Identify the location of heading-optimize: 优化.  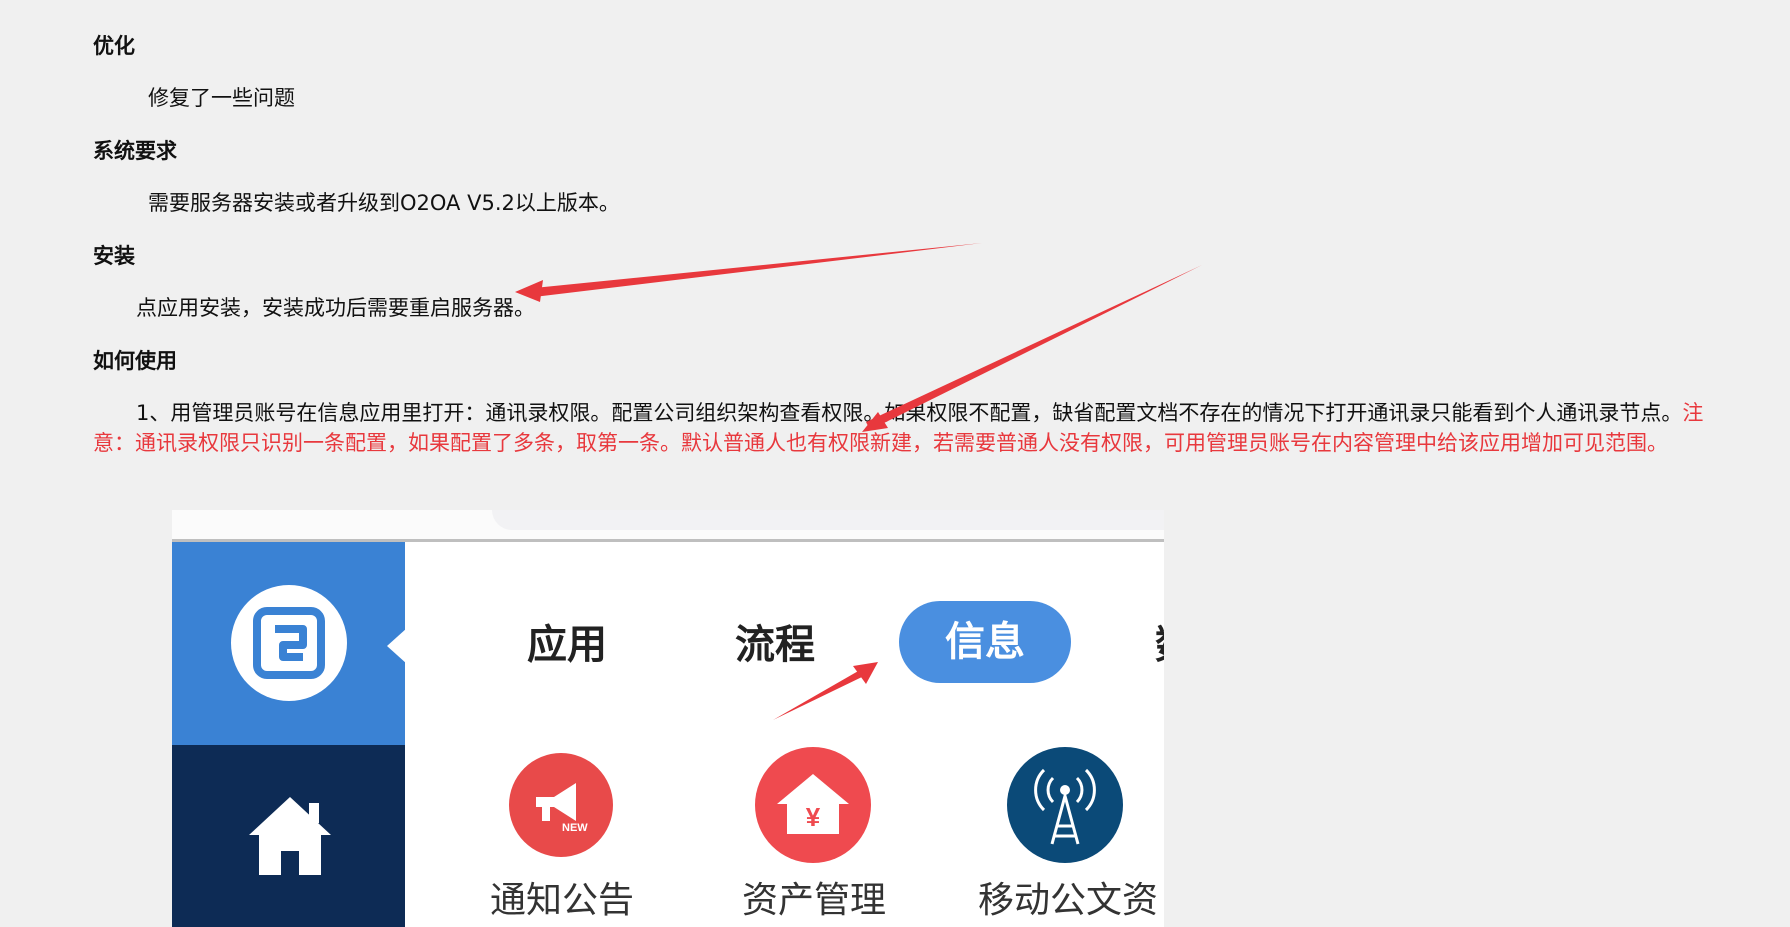
(114, 46).